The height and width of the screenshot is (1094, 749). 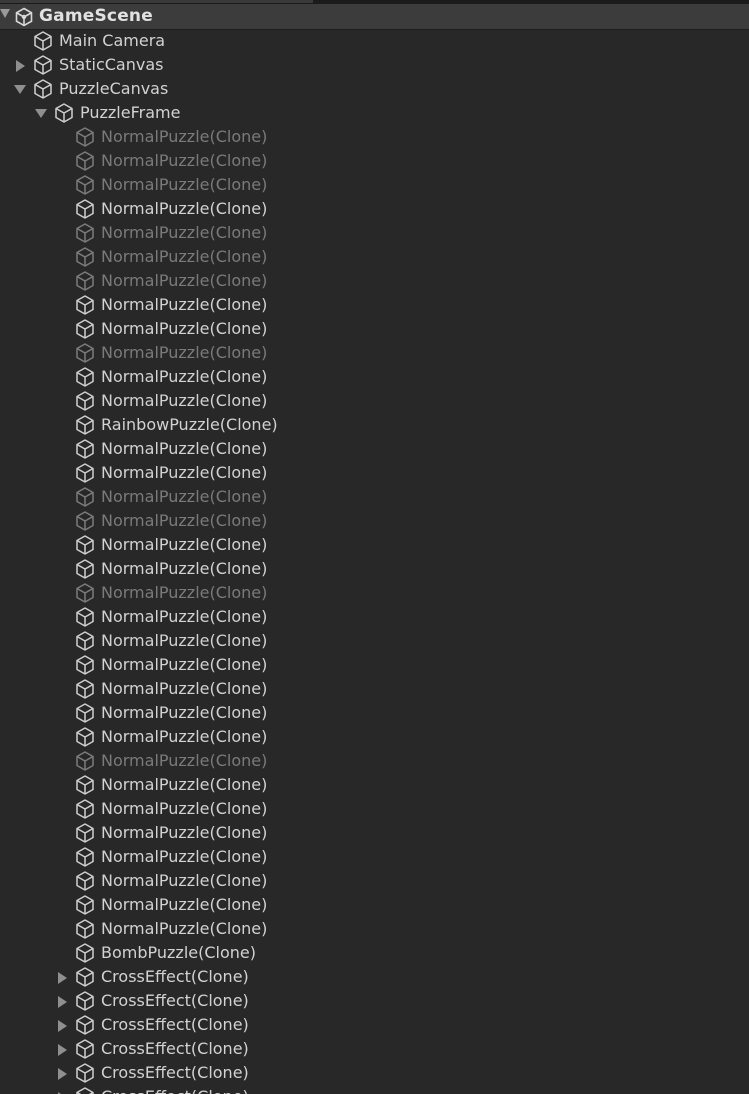 I want to click on hierarchy-row: PuzzleFrame, so click(x=374, y=113).